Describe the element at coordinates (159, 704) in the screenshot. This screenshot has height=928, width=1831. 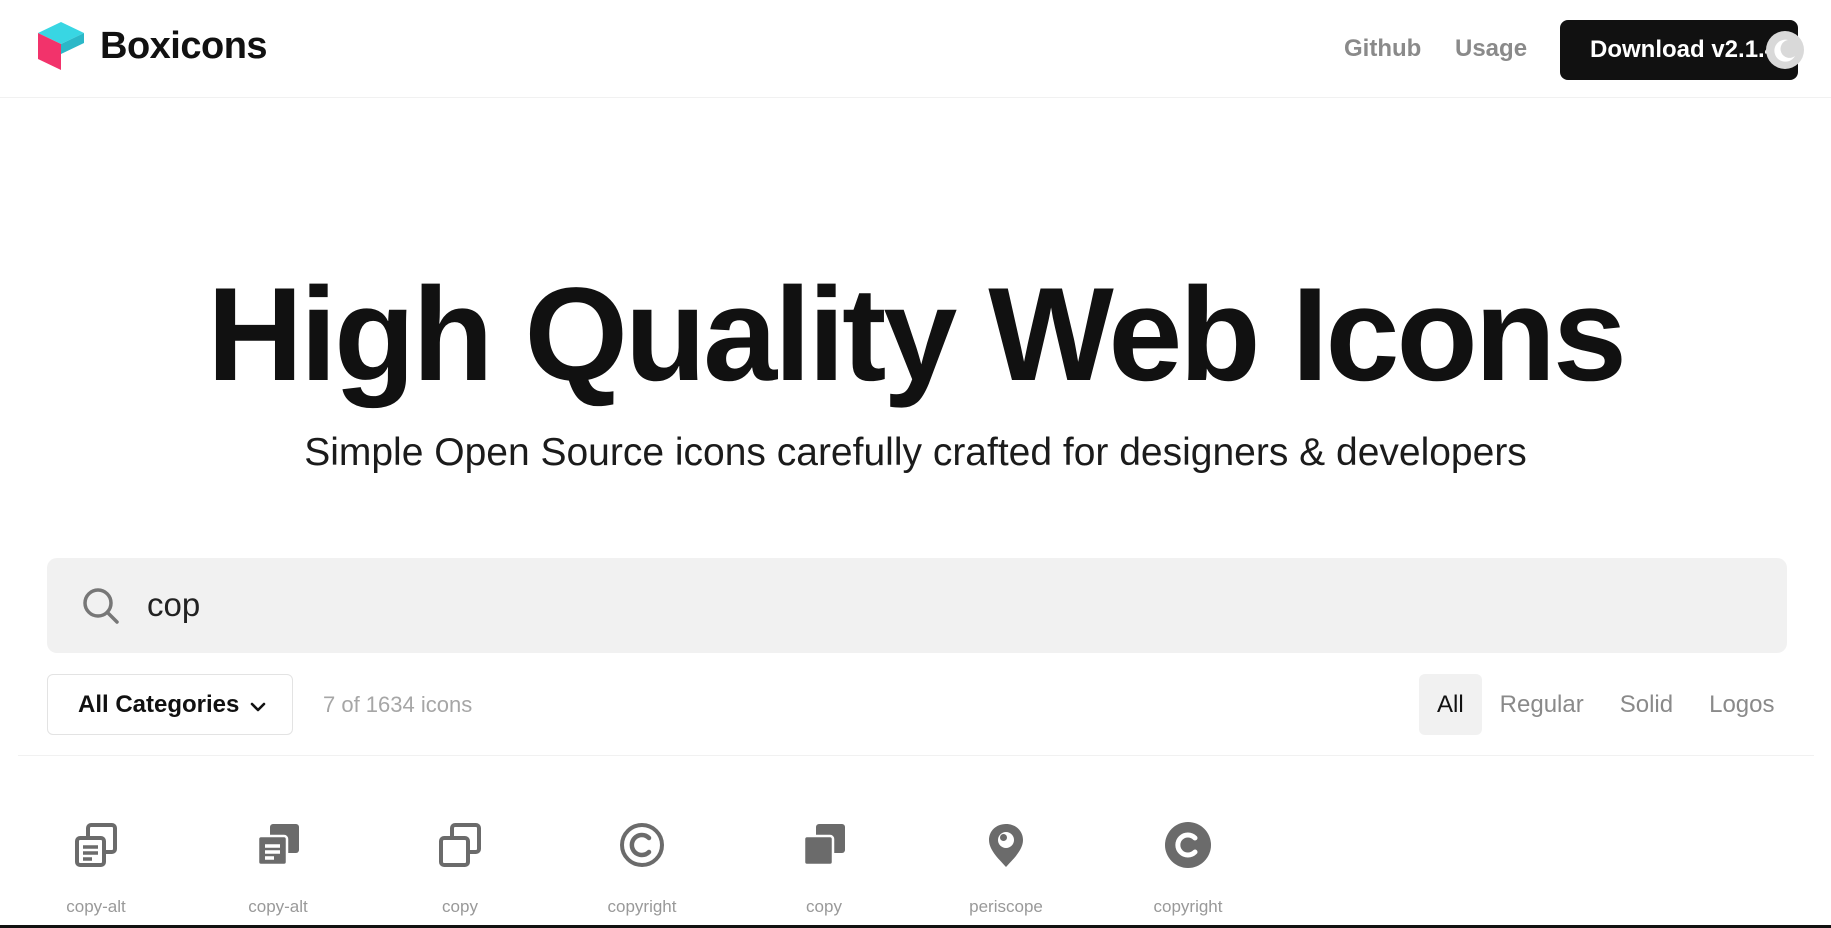
I see `category-selected-label: All Categories` at that location.